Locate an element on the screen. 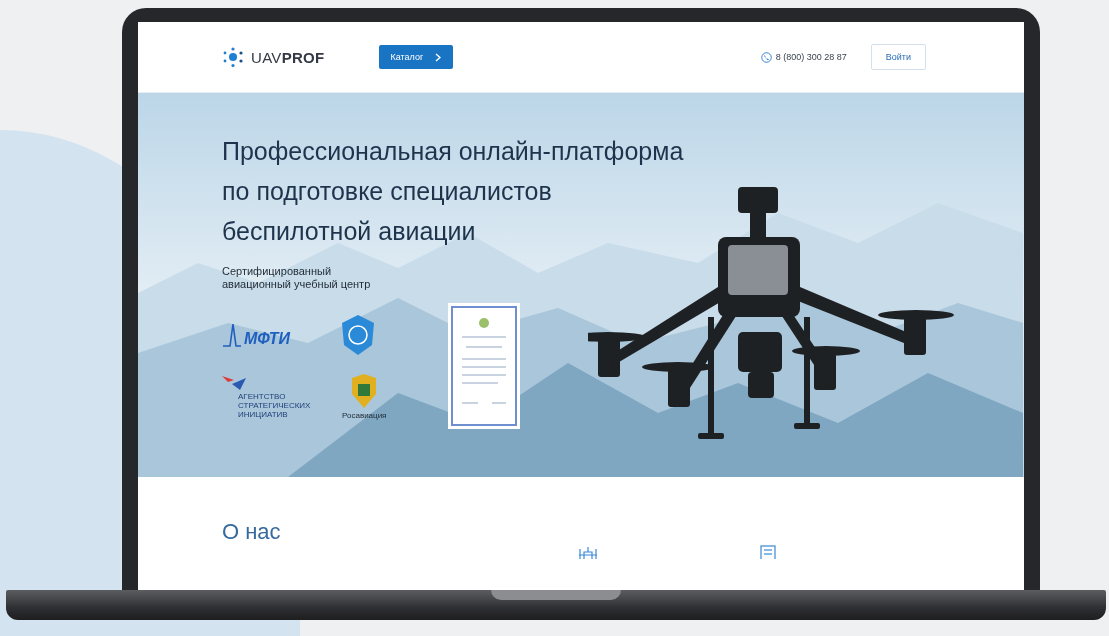  section-heading: О нас is located at coordinates (252, 532).